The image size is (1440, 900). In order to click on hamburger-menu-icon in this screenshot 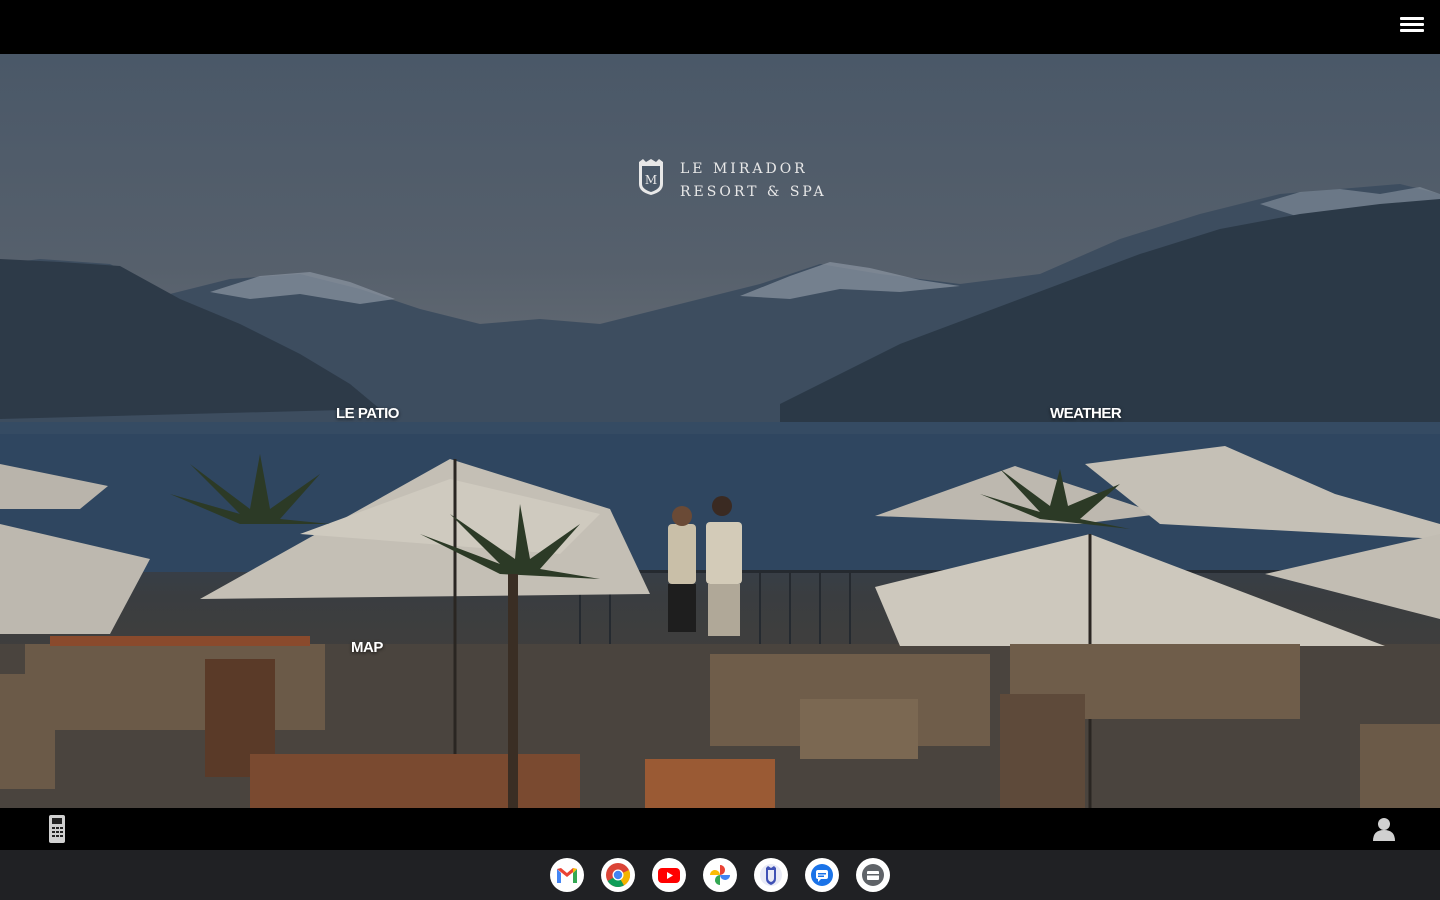, I will do `click(1412, 27)`.